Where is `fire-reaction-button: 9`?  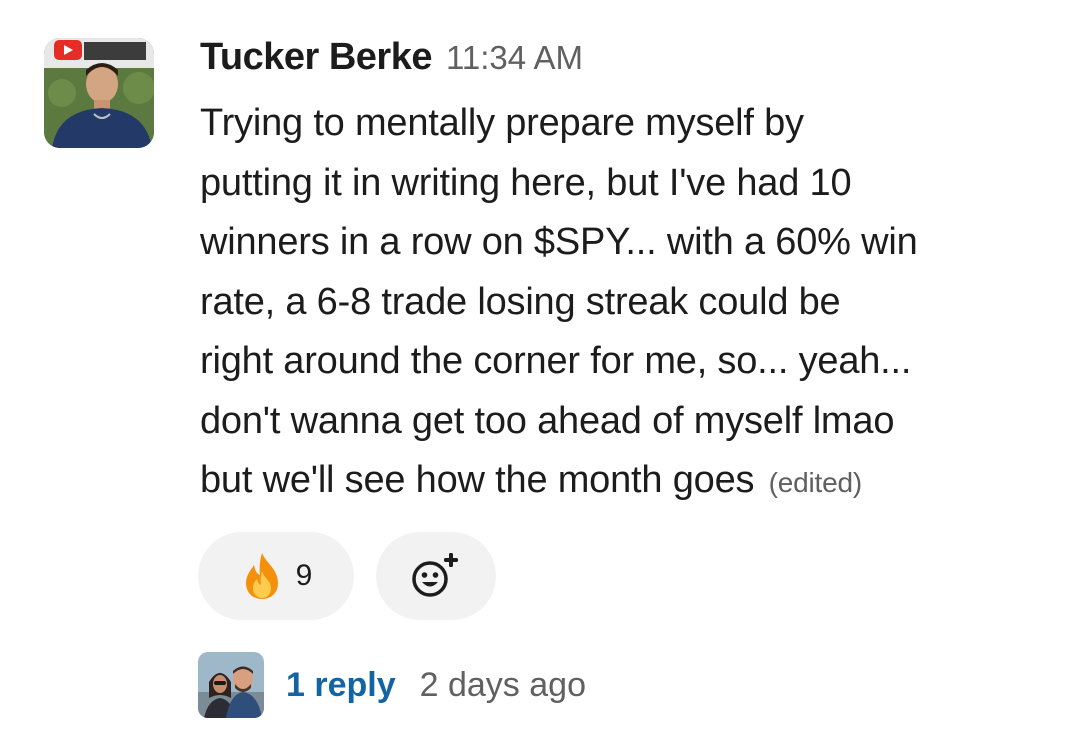 fire-reaction-button: 9 is located at coordinates (276, 576).